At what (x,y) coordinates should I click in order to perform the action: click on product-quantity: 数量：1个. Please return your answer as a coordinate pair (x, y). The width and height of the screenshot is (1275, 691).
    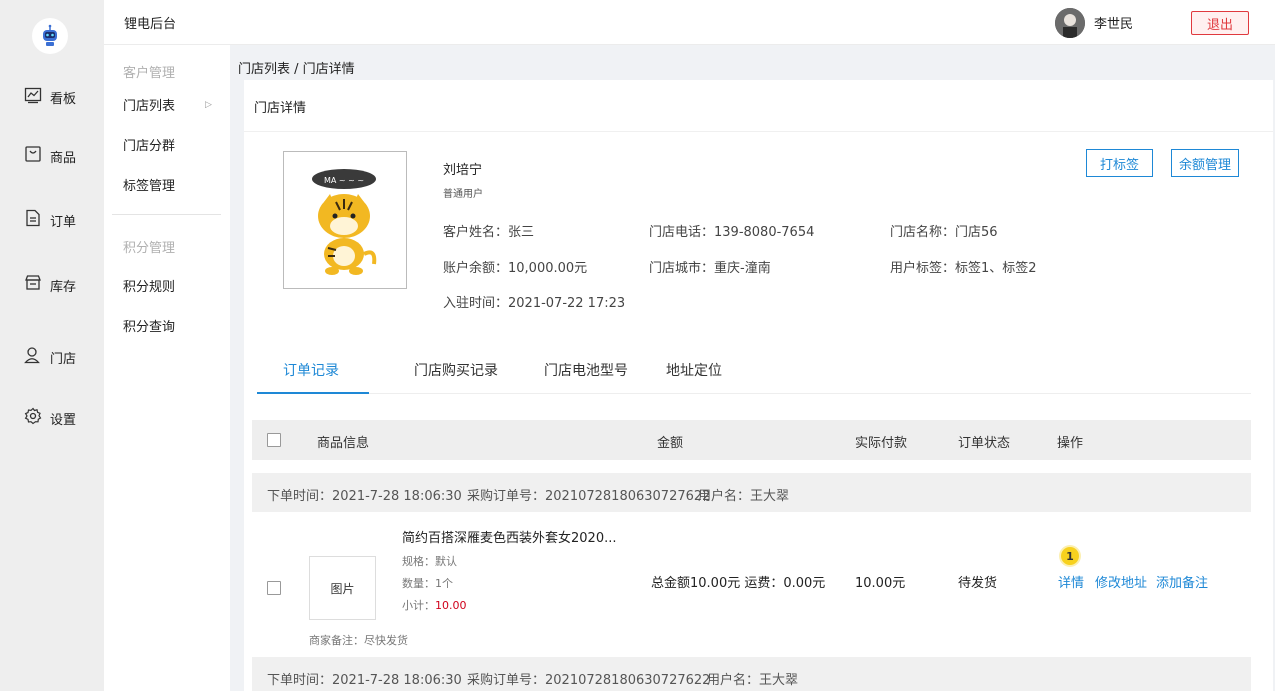
    Looking at the image, I should click on (427, 583).